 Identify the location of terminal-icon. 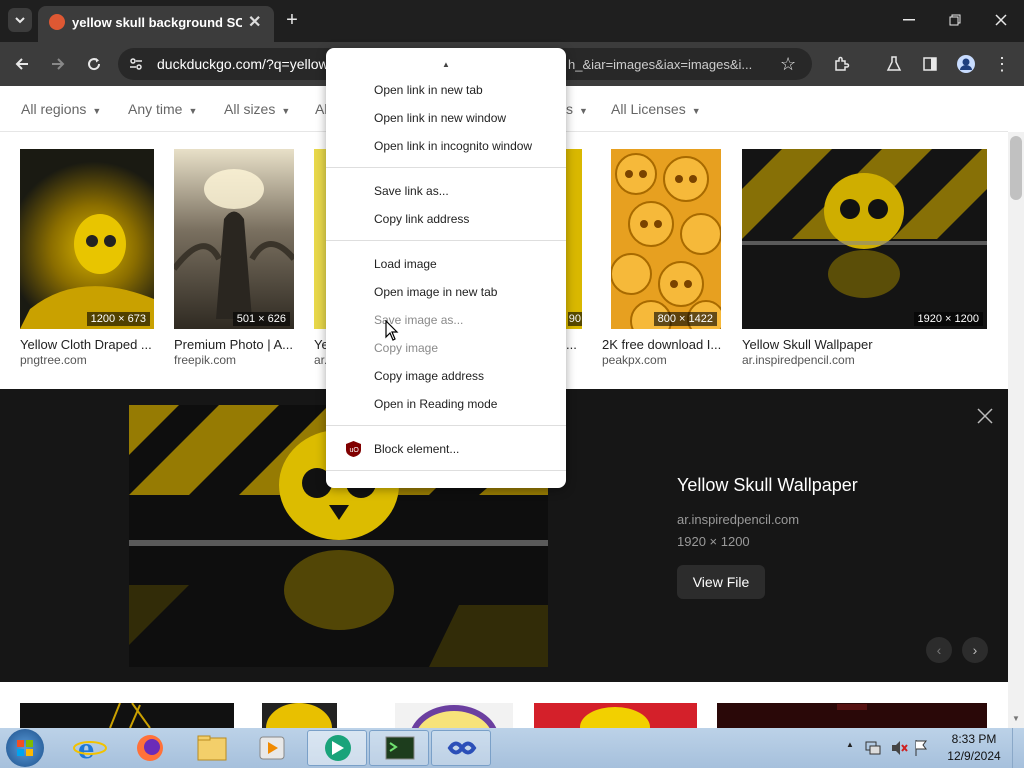
(400, 748).